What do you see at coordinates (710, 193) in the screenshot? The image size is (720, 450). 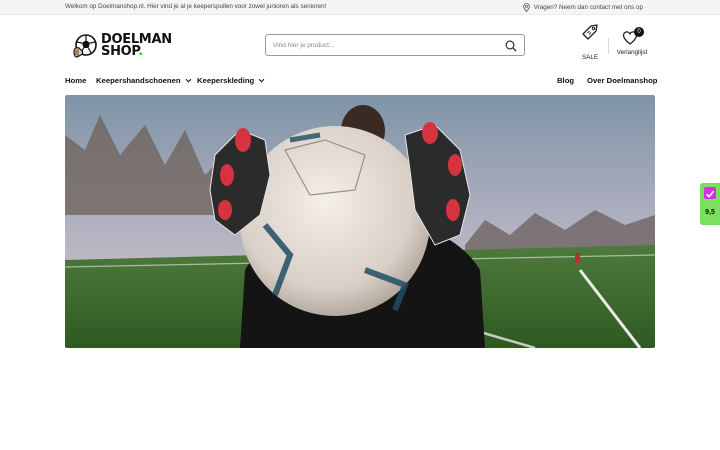 I see `checkmark-icon` at bounding box center [710, 193].